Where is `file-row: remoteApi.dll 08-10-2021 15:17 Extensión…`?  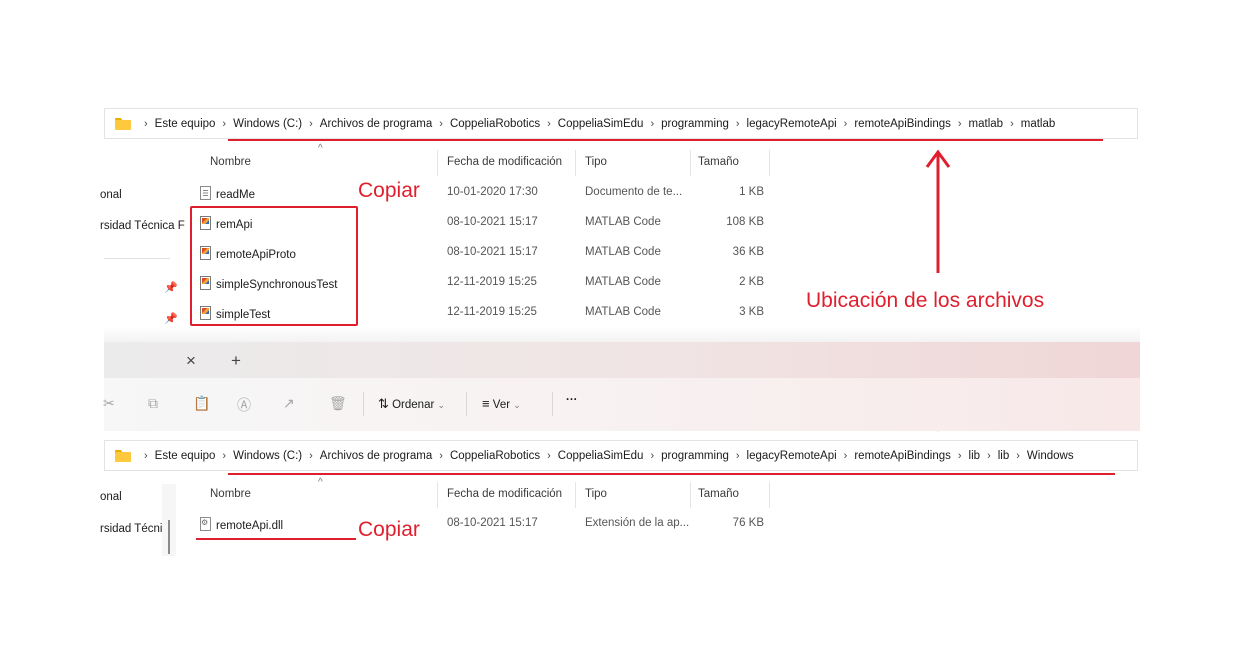 file-row: remoteApi.dll 08-10-2021 15:17 Extensión… is located at coordinates (485, 525).